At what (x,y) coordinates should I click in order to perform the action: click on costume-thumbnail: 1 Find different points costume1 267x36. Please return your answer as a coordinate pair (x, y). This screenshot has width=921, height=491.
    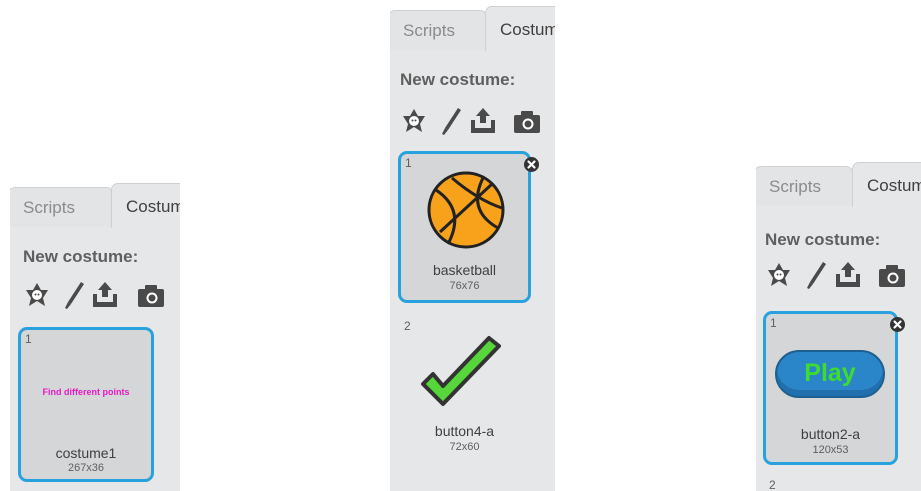
    Looking at the image, I should click on (86, 404).